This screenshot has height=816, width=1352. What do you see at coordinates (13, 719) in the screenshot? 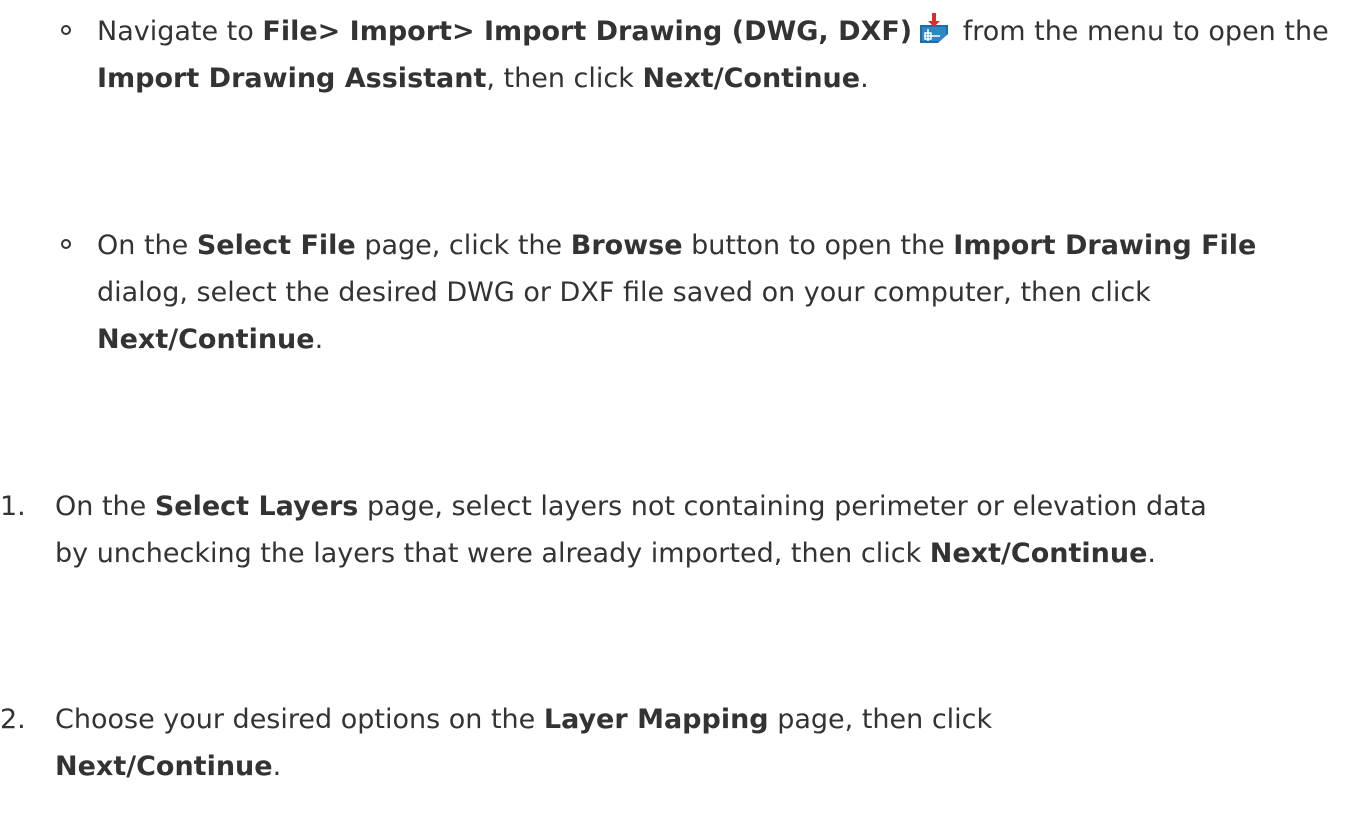
I see `step-number: 2.` at bounding box center [13, 719].